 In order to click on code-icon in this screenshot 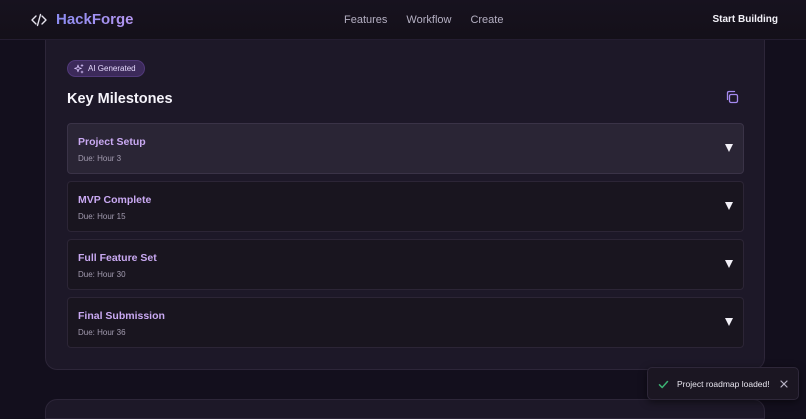, I will do `click(39, 20)`.